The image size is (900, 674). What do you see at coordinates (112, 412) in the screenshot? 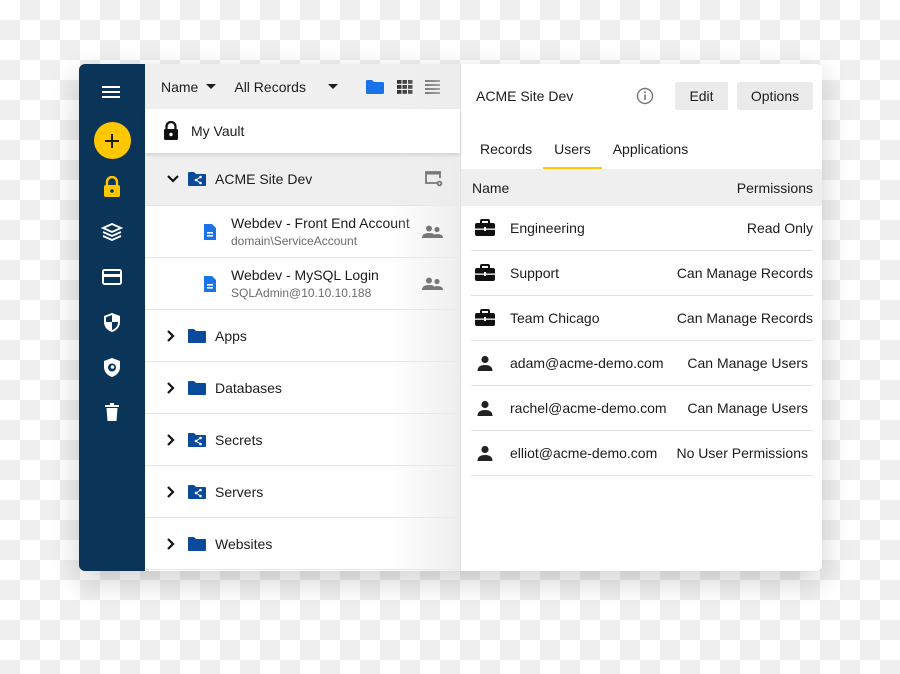
I see `trash-icon` at bounding box center [112, 412].